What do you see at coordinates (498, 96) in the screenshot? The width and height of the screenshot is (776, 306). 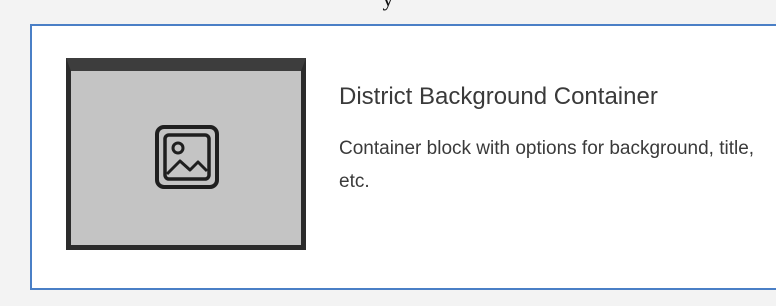 I see `block-title: District Background Container` at bounding box center [498, 96].